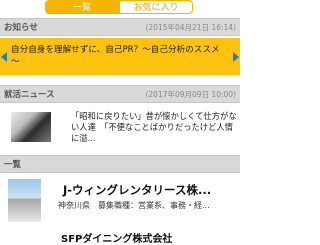 The image size is (320, 245). I want to click on listing-header: 一覧, so click(120, 164).